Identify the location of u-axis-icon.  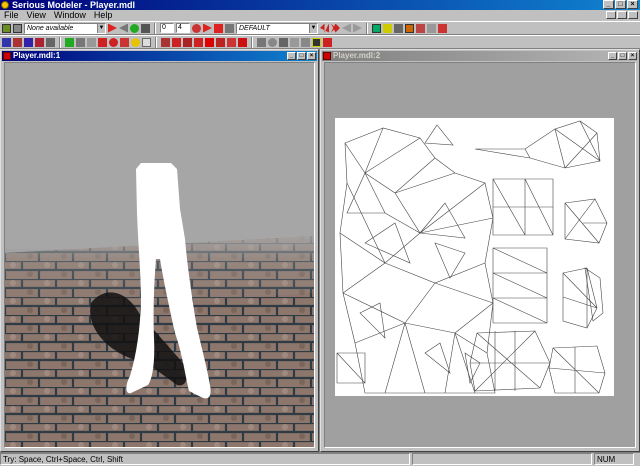
(28, 42).